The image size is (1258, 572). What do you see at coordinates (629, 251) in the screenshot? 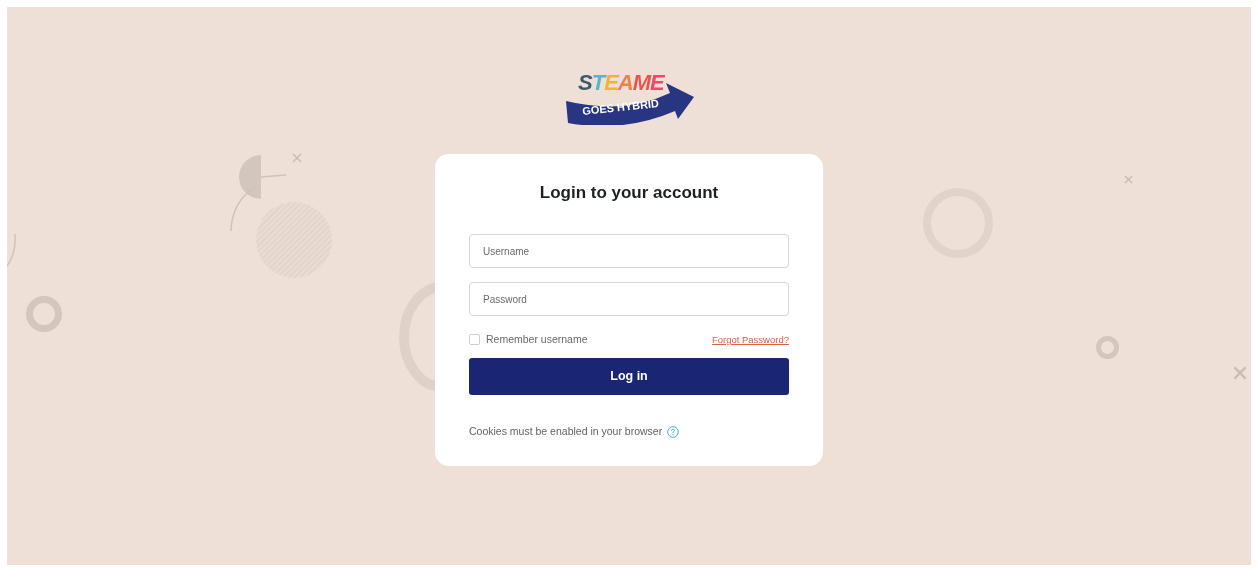
I see `input-field: Username` at bounding box center [629, 251].